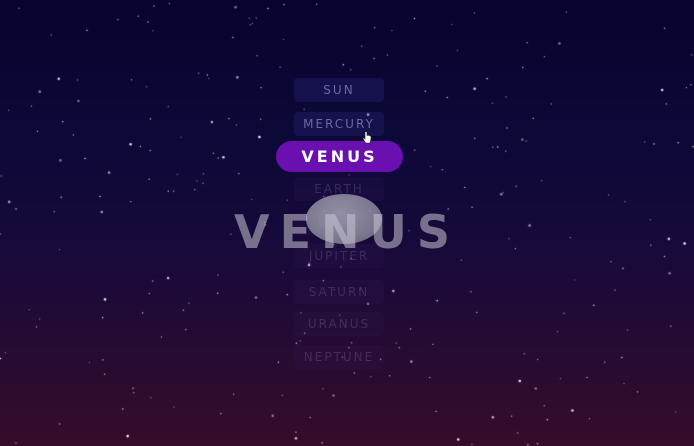 The height and width of the screenshot is (446, 694). I want to click on planet-button-uranus: URANUS, so click(339, 324).